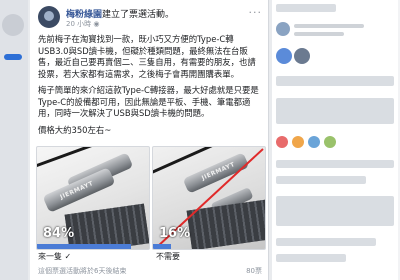 The image size is (400, 280). I want to click on poll-option-labels: 來一隻 ✓ 不需要, so click(150, 257).